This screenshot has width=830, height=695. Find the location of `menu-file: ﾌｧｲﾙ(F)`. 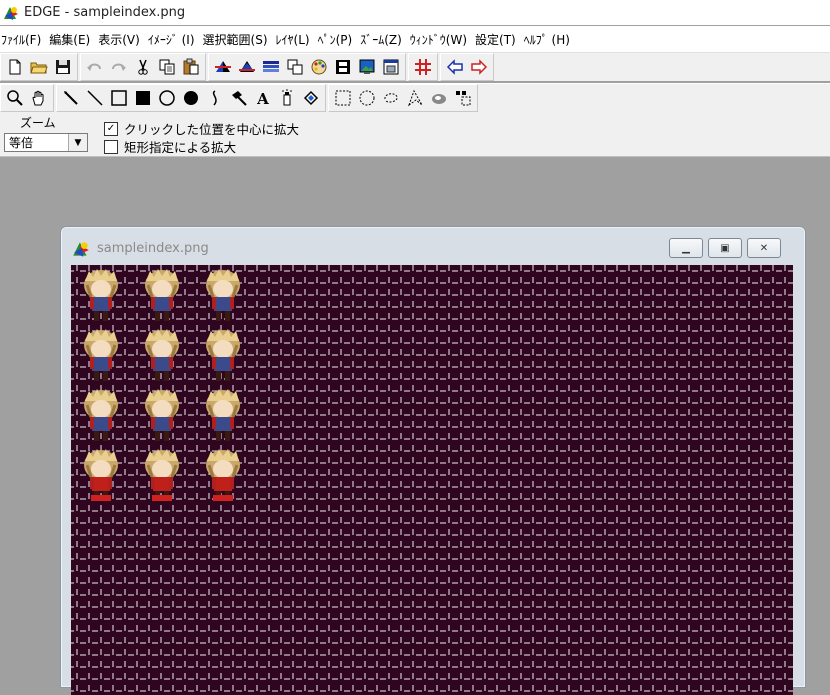

menu-file: ﾌｧｲﾙ(F) is located at coordinates (24, 39).